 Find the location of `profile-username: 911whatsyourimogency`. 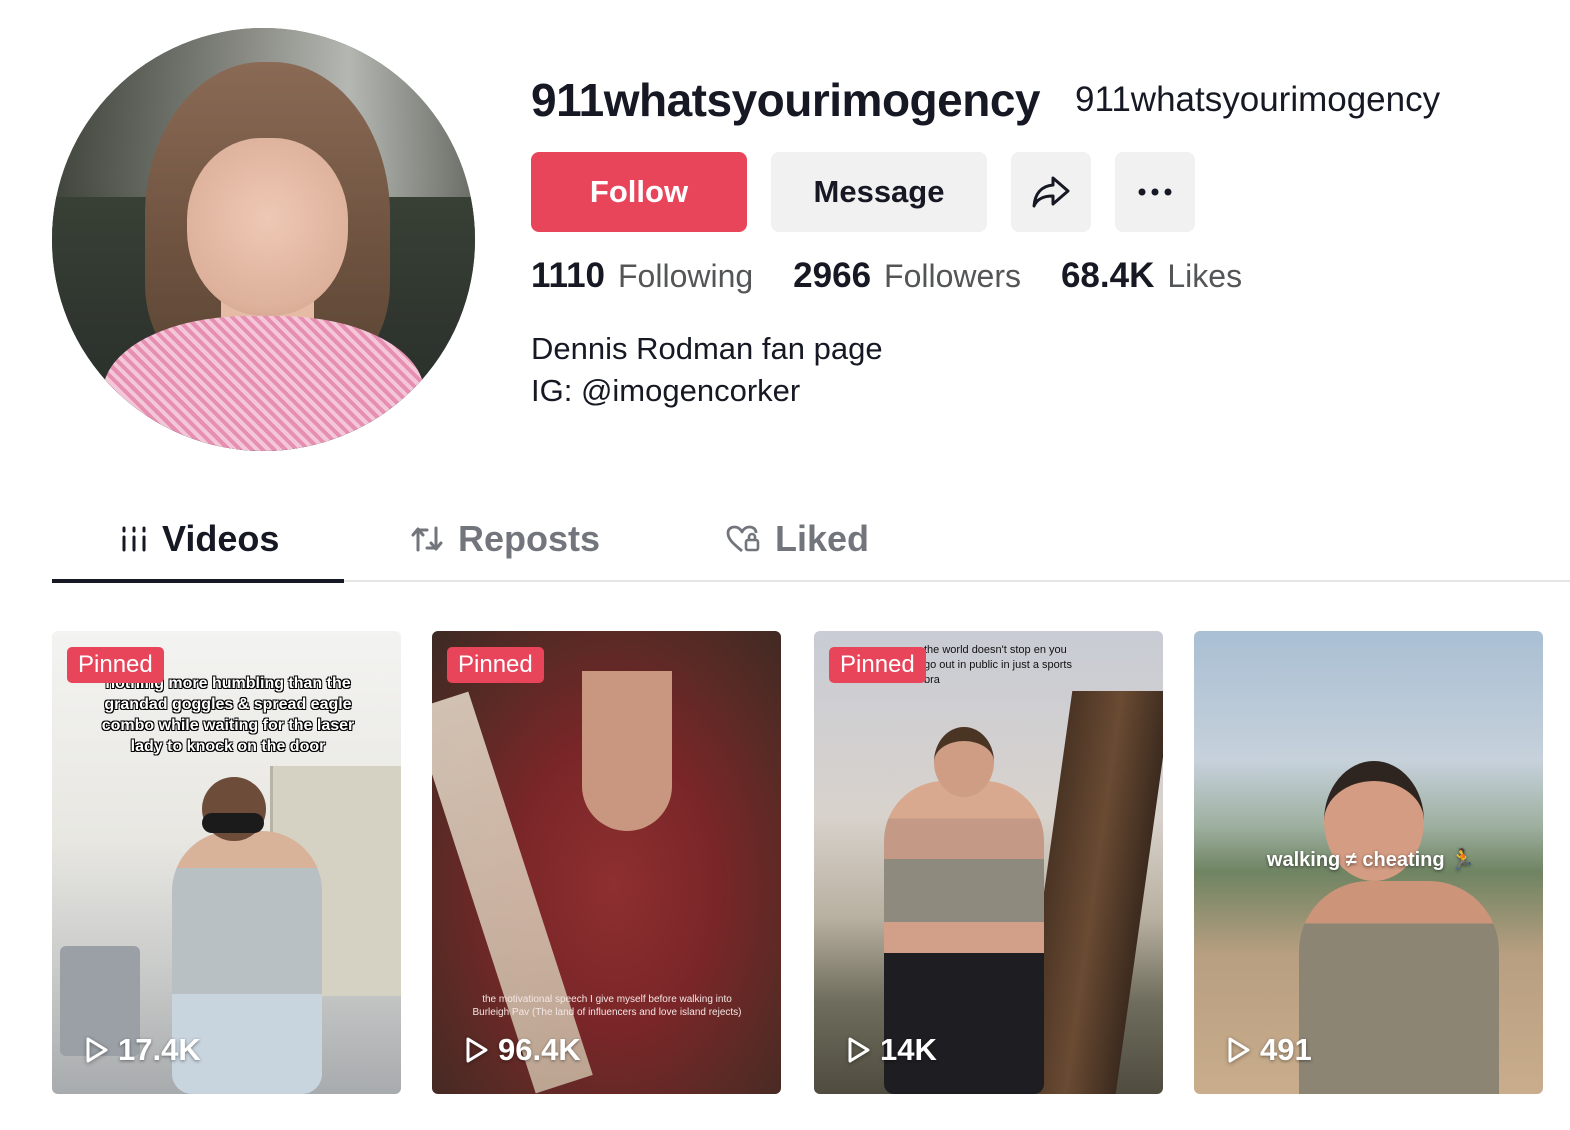

profile-username: 911whatsyourimogency is located at coordinates (785, 100).